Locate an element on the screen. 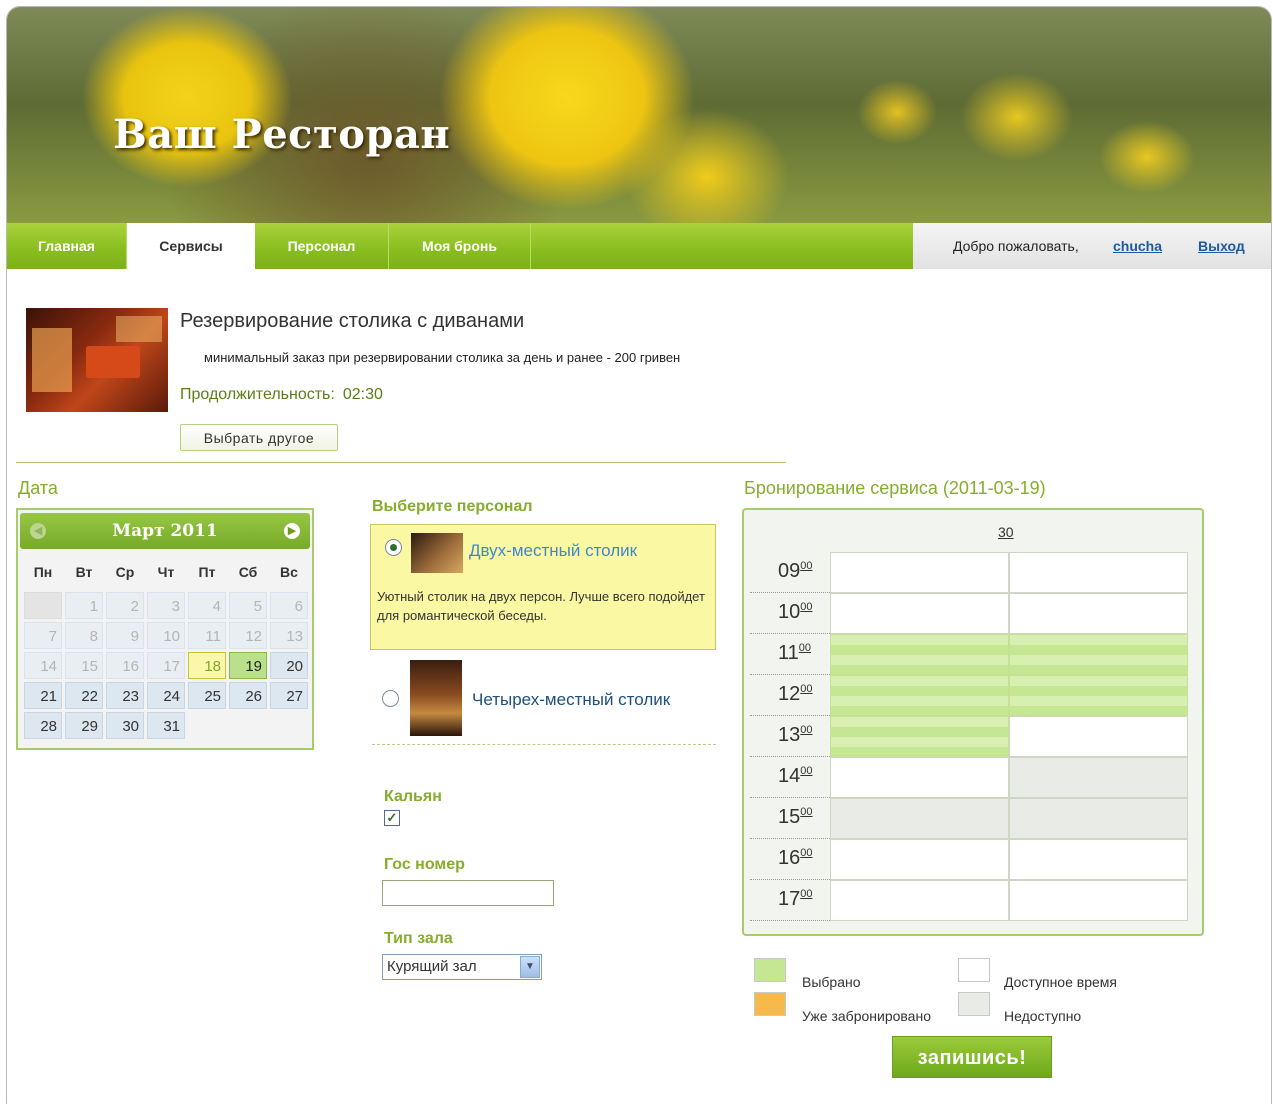 Image resolution: width=1273 pixels, height=1104 pixels. nav-tab-staff: Персонал is located at coordinates (322, 246).